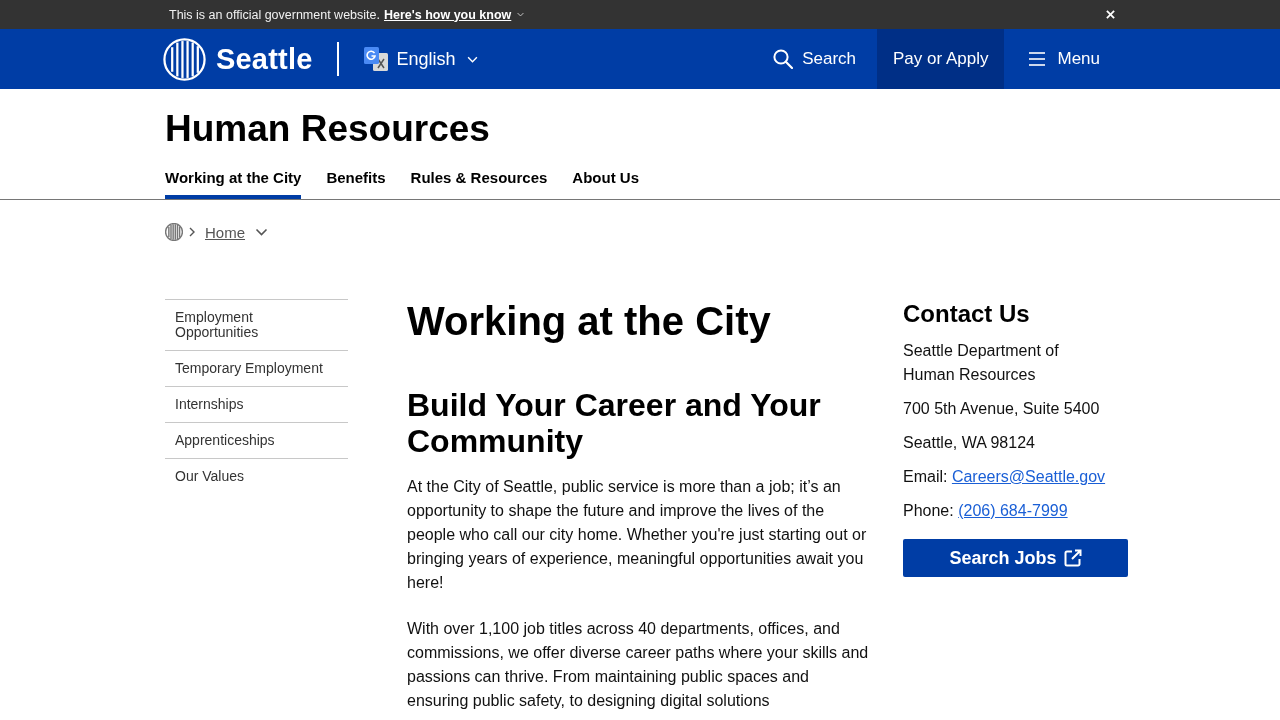 This screenshot has width=1280, height=720. I want to click on contact-text: Seattle, WA 98124, so click(969, 443).